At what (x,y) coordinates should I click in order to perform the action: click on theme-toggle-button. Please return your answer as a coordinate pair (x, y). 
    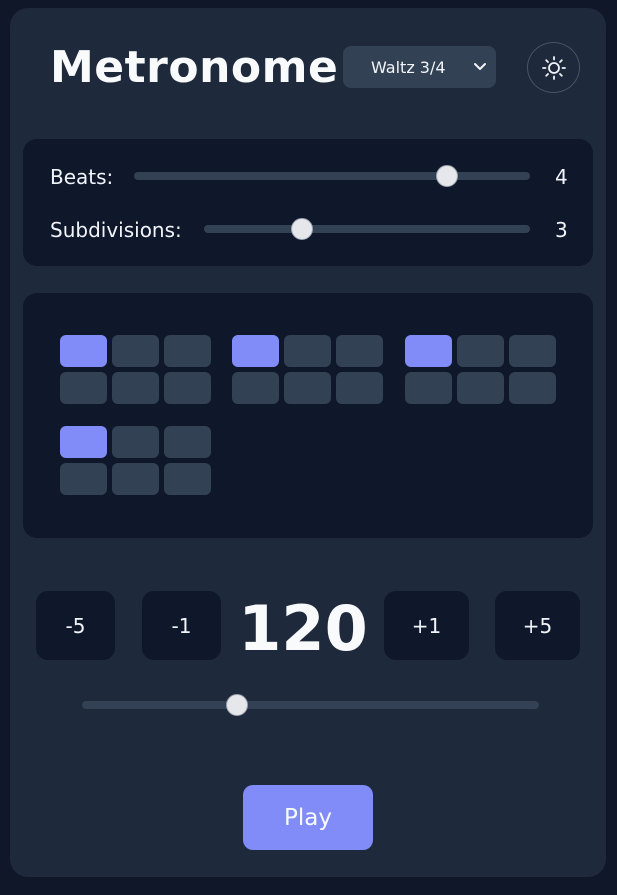
    Looking at the image, I should click on (553, 67).